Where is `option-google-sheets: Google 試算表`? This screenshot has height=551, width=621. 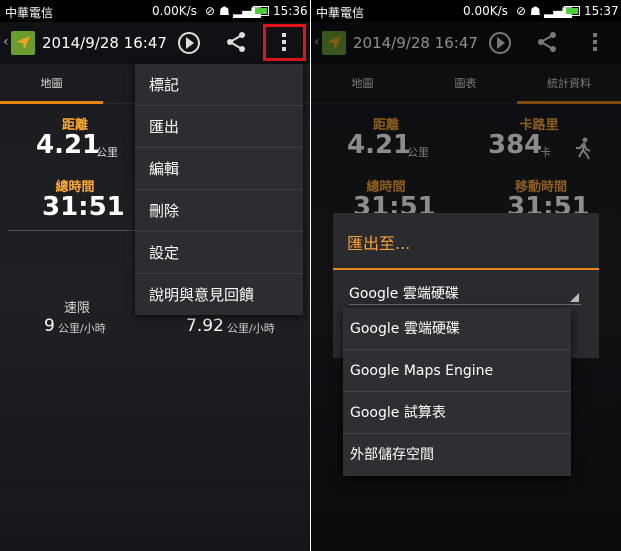 option-google-sheets: Google 試算表 is located at coordinates (457, 413).